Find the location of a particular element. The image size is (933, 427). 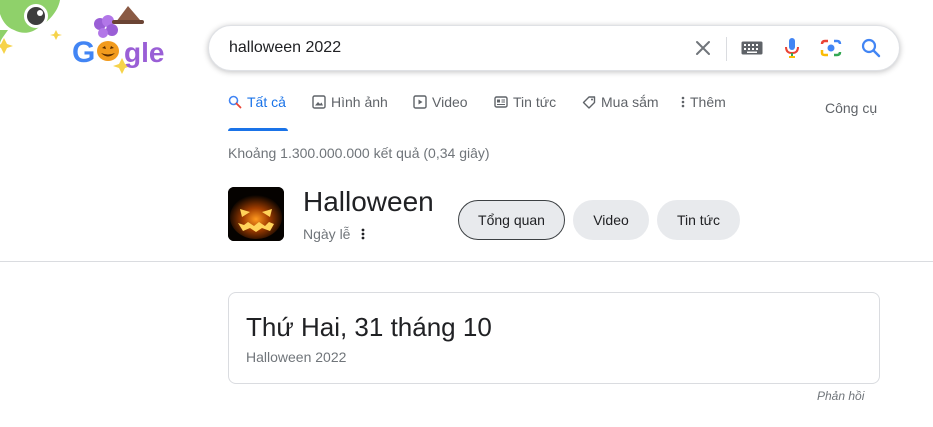

tools-button: Công cụ is located at coordinates (851, 108).